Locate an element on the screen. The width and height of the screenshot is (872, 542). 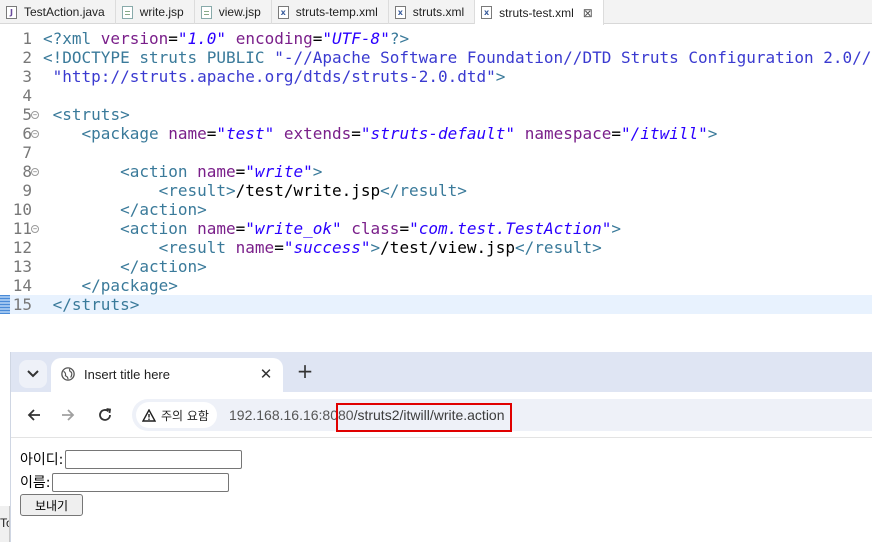
line-number: 4 is located at coordinates (27, 95).